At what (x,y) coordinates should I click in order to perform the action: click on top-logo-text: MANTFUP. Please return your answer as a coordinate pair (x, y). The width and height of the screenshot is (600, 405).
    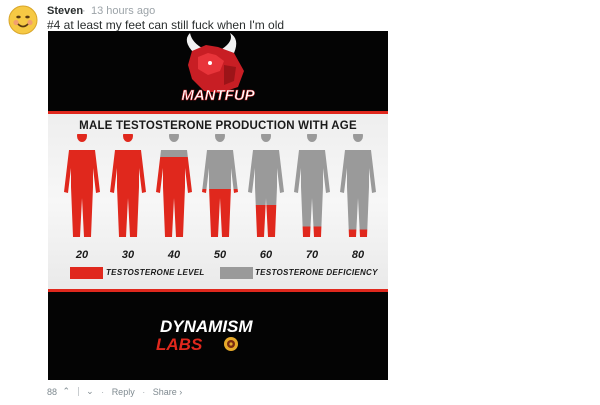
    Looking at the image, I should click on (218, 95).